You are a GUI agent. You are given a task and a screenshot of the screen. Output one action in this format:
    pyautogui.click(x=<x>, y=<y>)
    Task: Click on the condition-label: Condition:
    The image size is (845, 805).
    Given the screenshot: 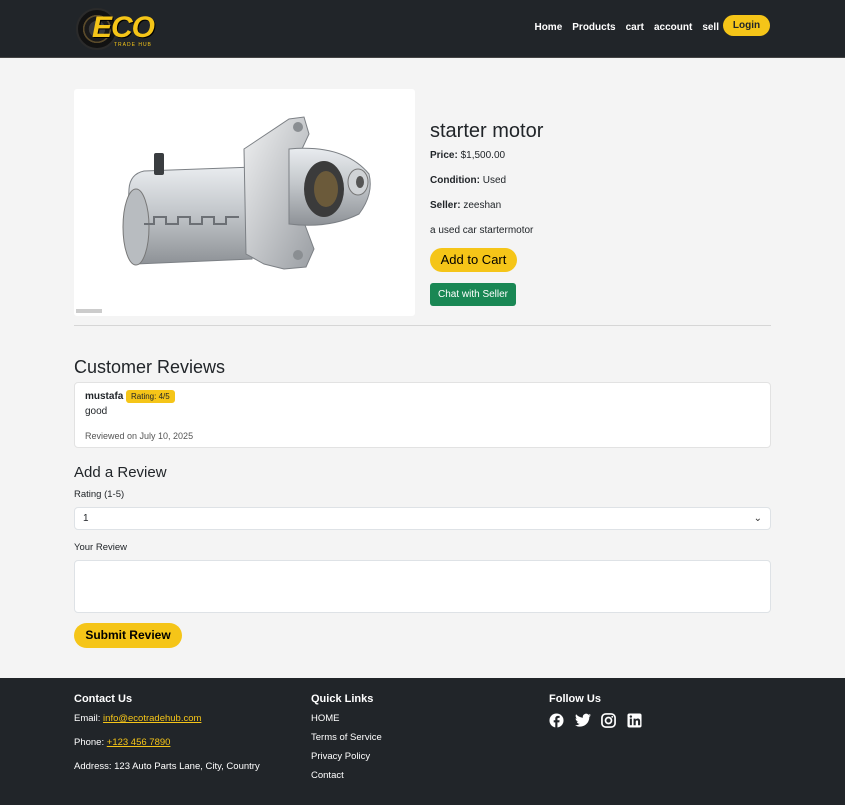 What is the action you would take?
    pyautogui.click(x=455, y=180)
    